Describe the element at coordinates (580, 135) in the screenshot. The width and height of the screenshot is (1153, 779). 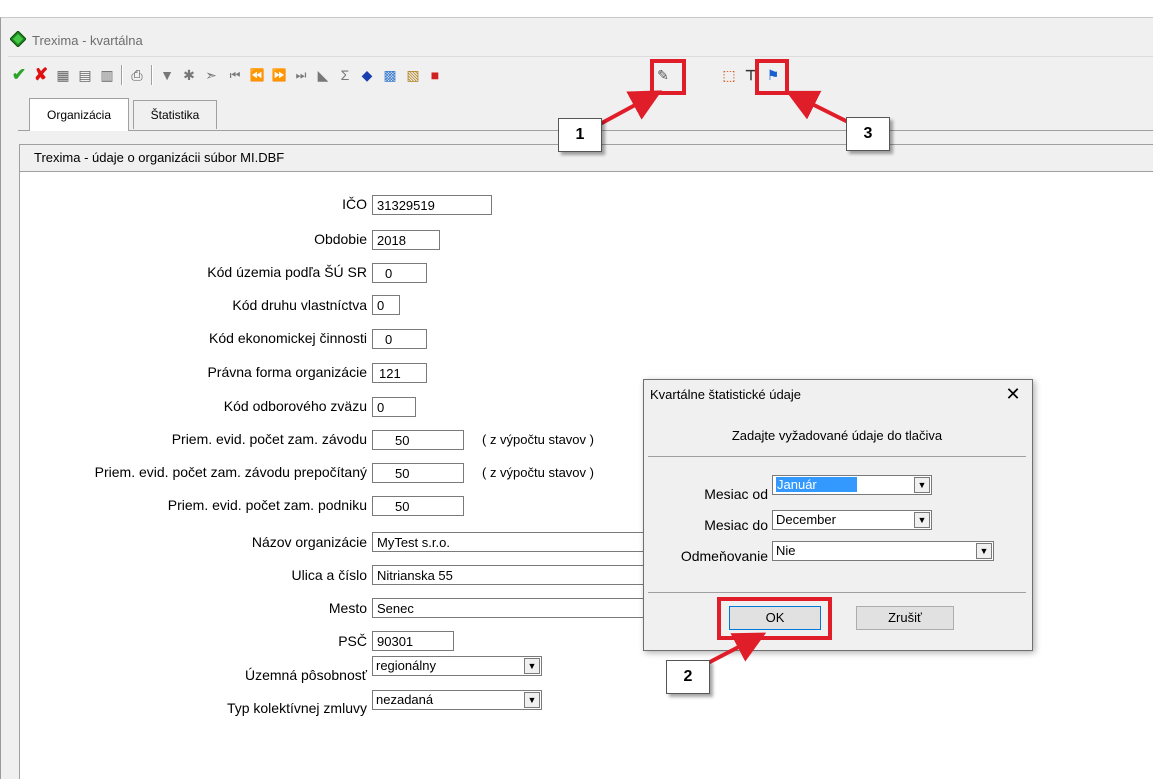
I see `callout-1: 1` at that location.